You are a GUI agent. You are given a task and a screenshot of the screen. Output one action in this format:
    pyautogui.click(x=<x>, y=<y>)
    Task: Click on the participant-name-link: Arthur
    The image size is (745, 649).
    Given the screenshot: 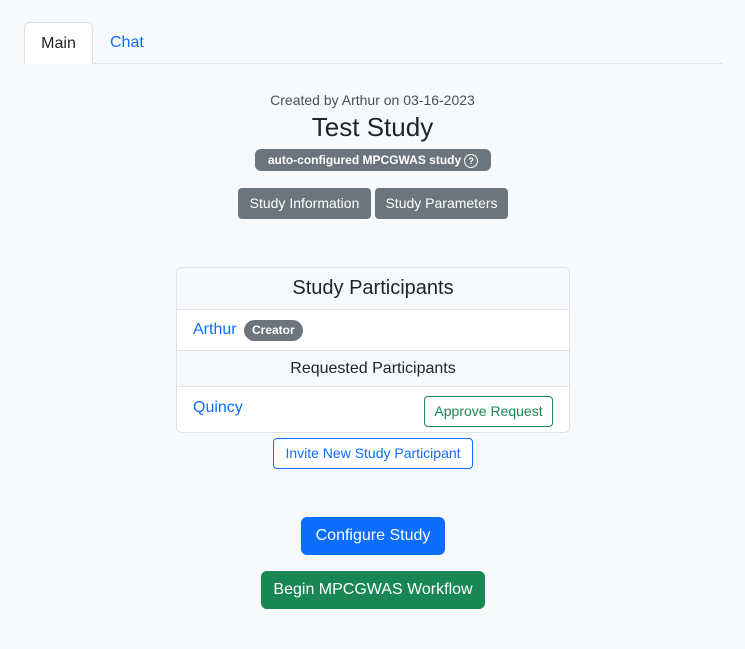 What is the action you would take?
    pyautogui.click(x=215, y=330)
    